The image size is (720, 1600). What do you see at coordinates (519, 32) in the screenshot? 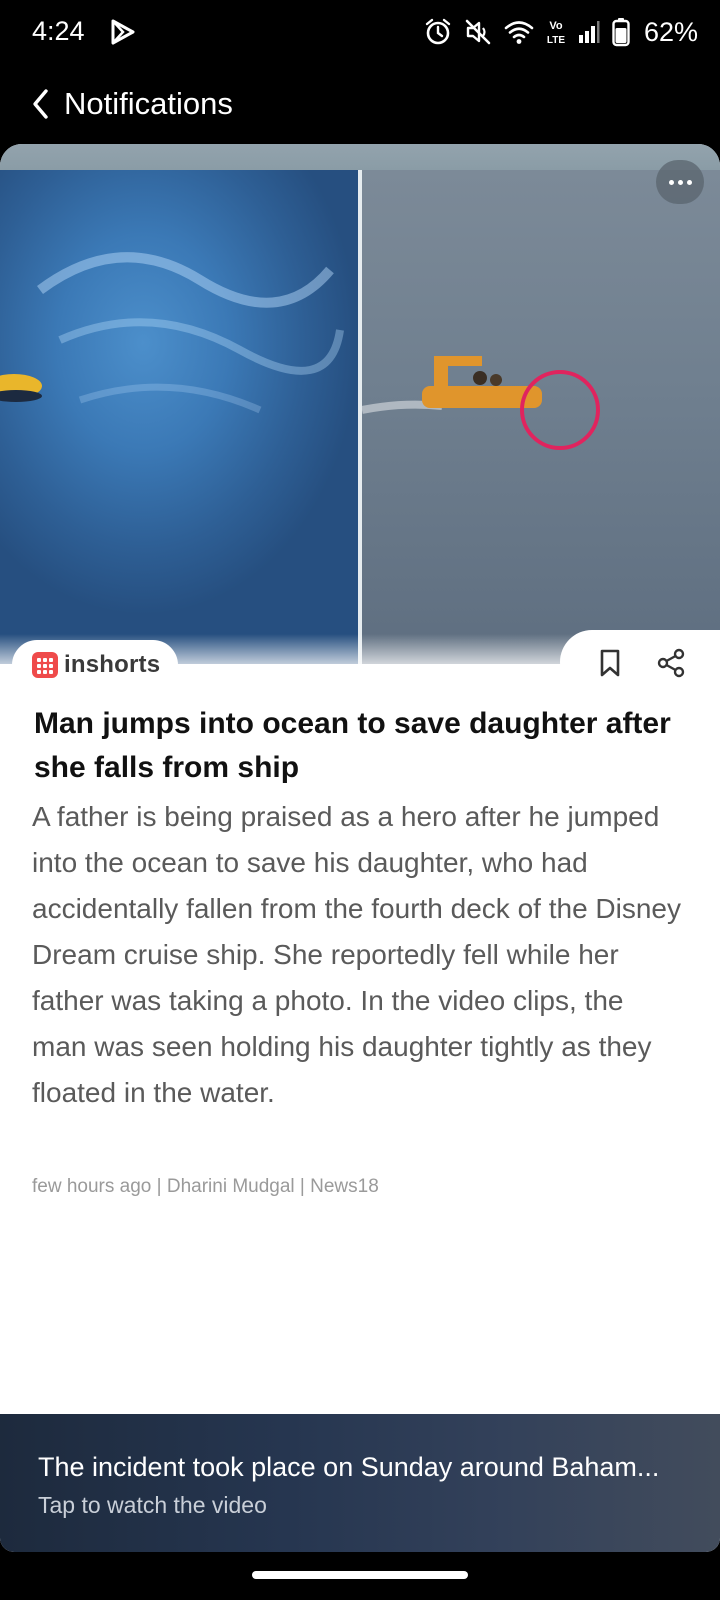
I see `wifi-icon` at bounding box center [519, 32].